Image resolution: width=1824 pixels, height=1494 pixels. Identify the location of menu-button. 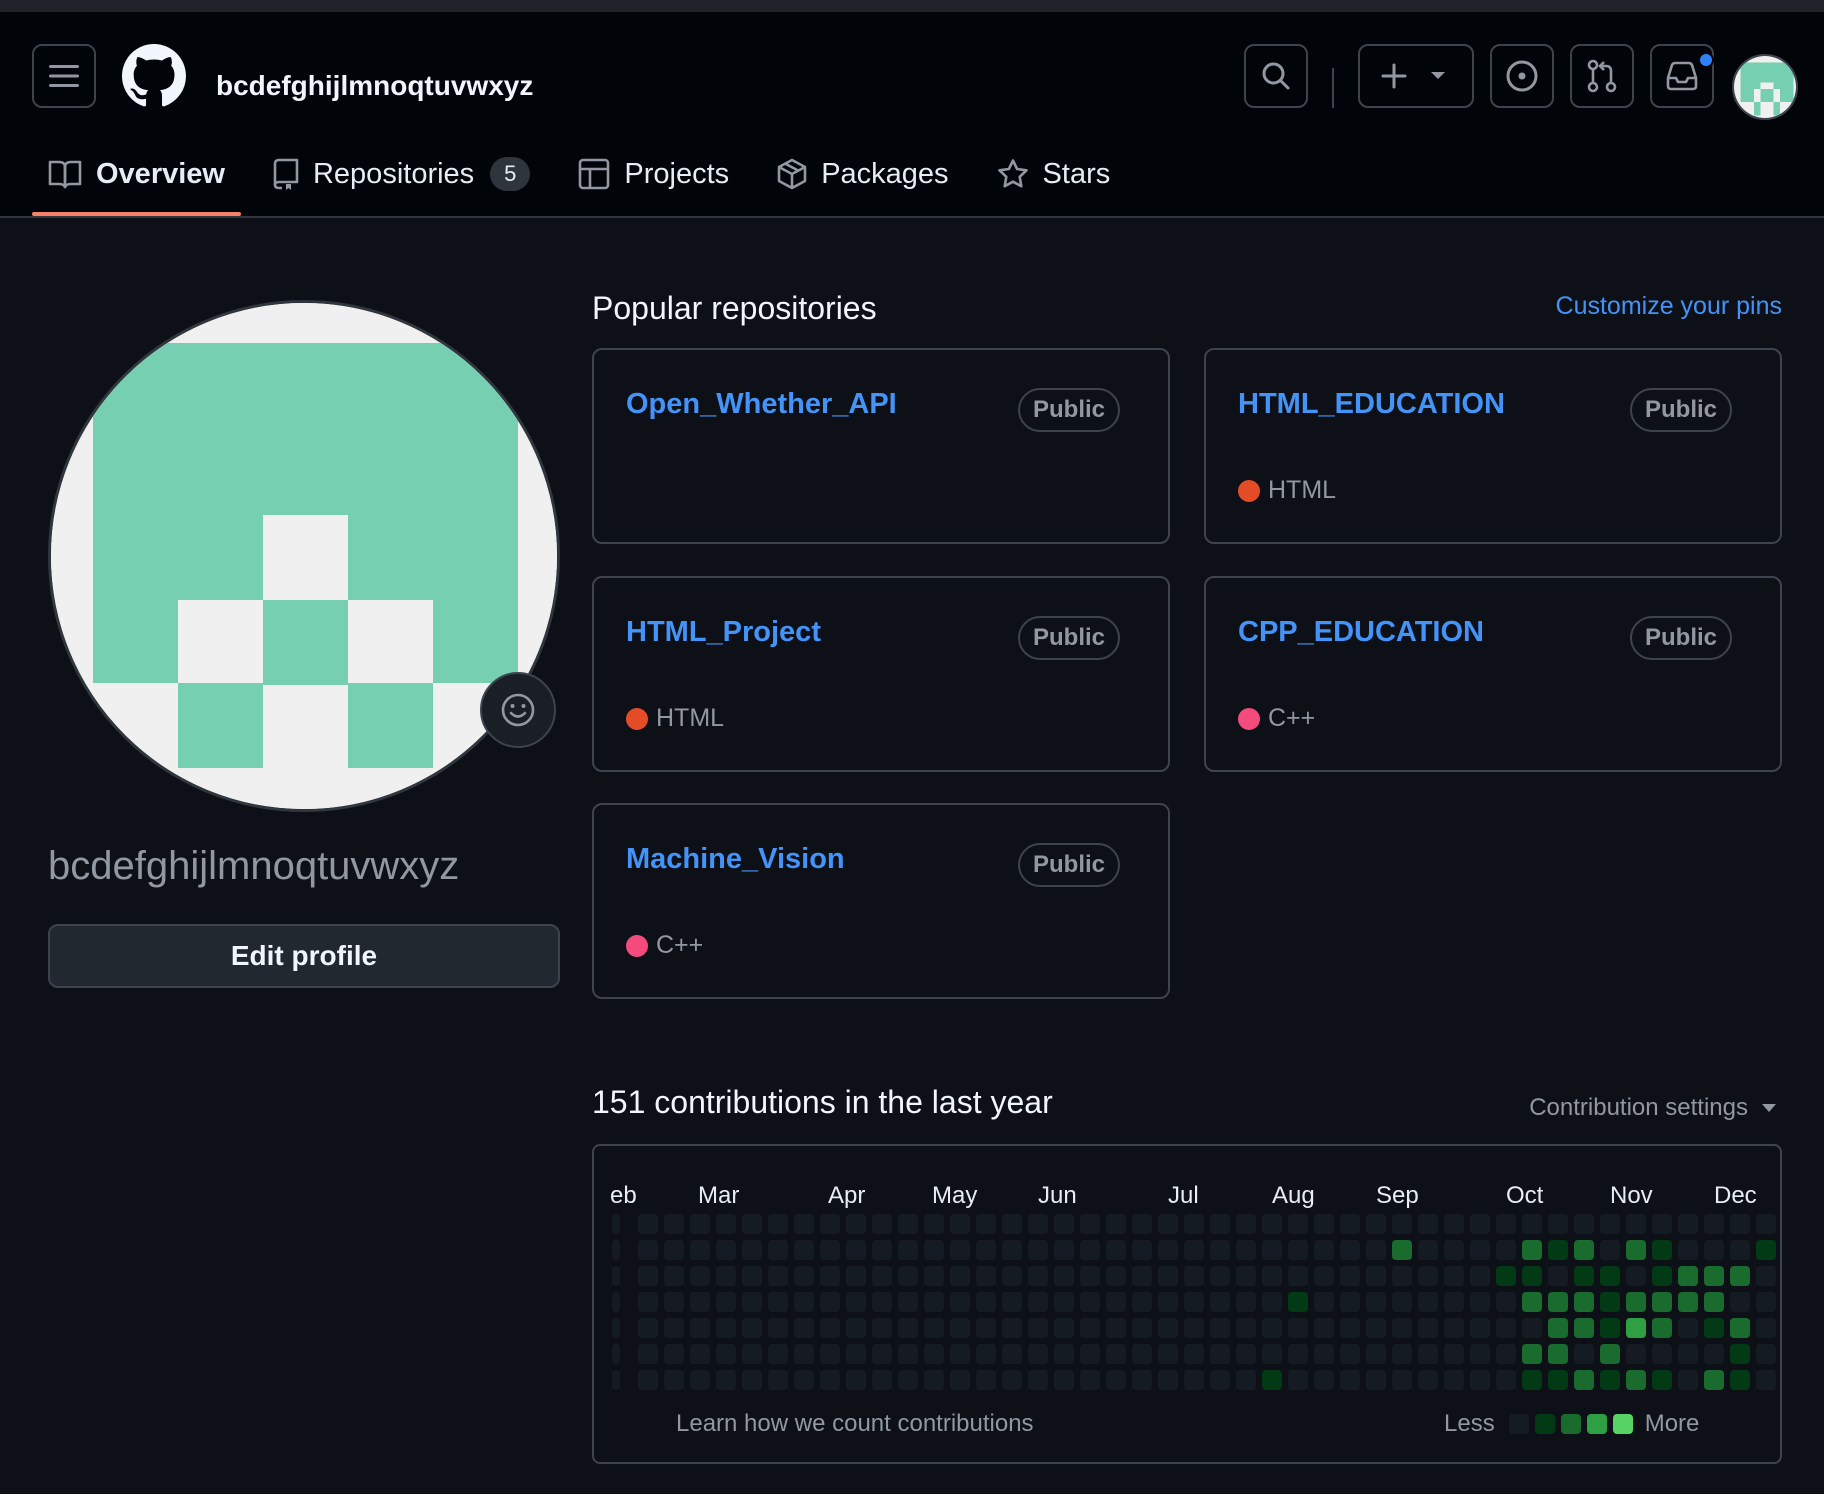
(64, 76).